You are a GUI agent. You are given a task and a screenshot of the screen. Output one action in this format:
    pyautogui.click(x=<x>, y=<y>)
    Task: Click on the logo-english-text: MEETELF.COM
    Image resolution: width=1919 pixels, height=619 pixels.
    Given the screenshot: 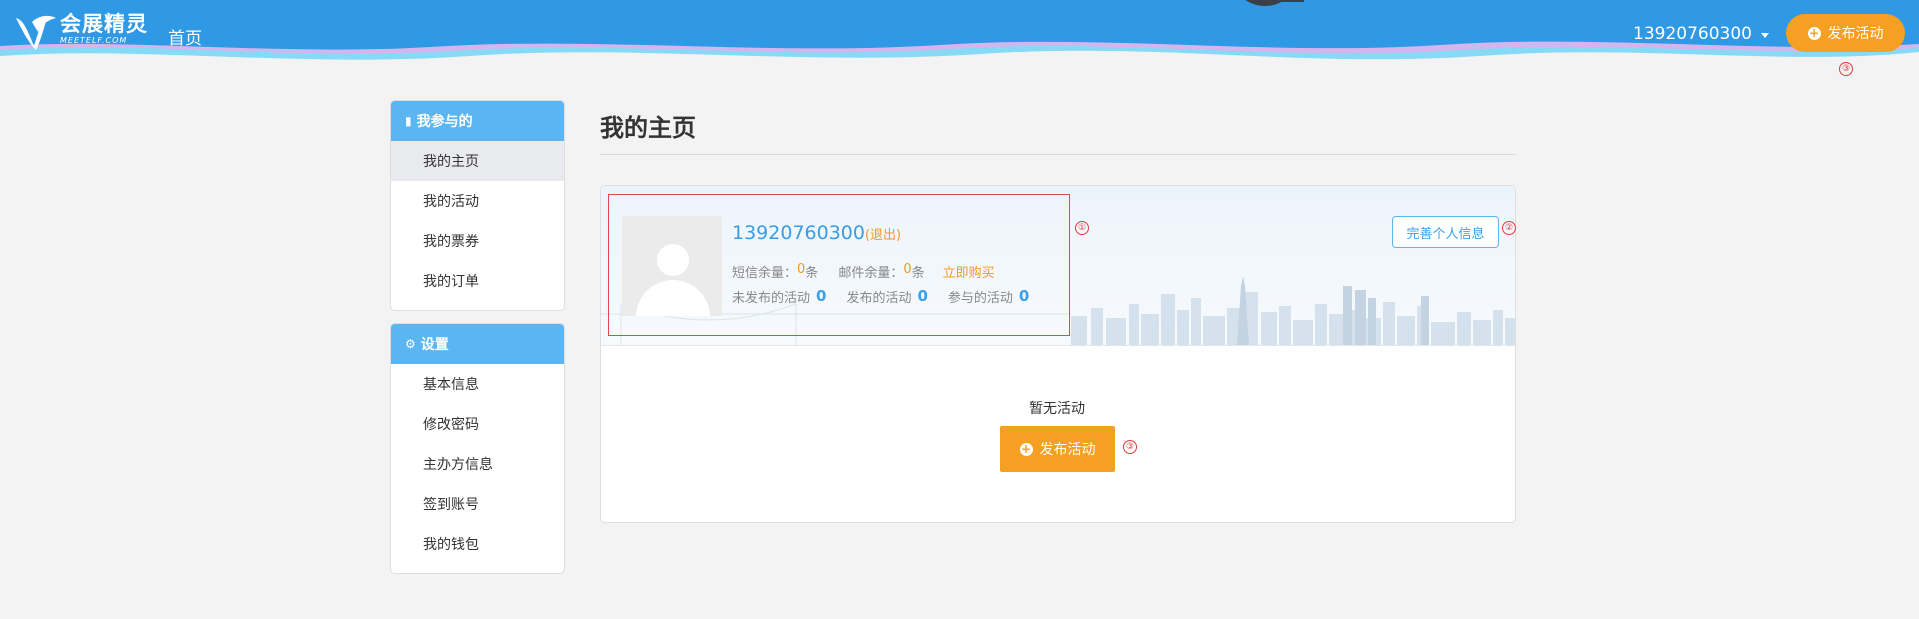 What is the action you would take?
    pyautogui.click(x=94, y=40)
    